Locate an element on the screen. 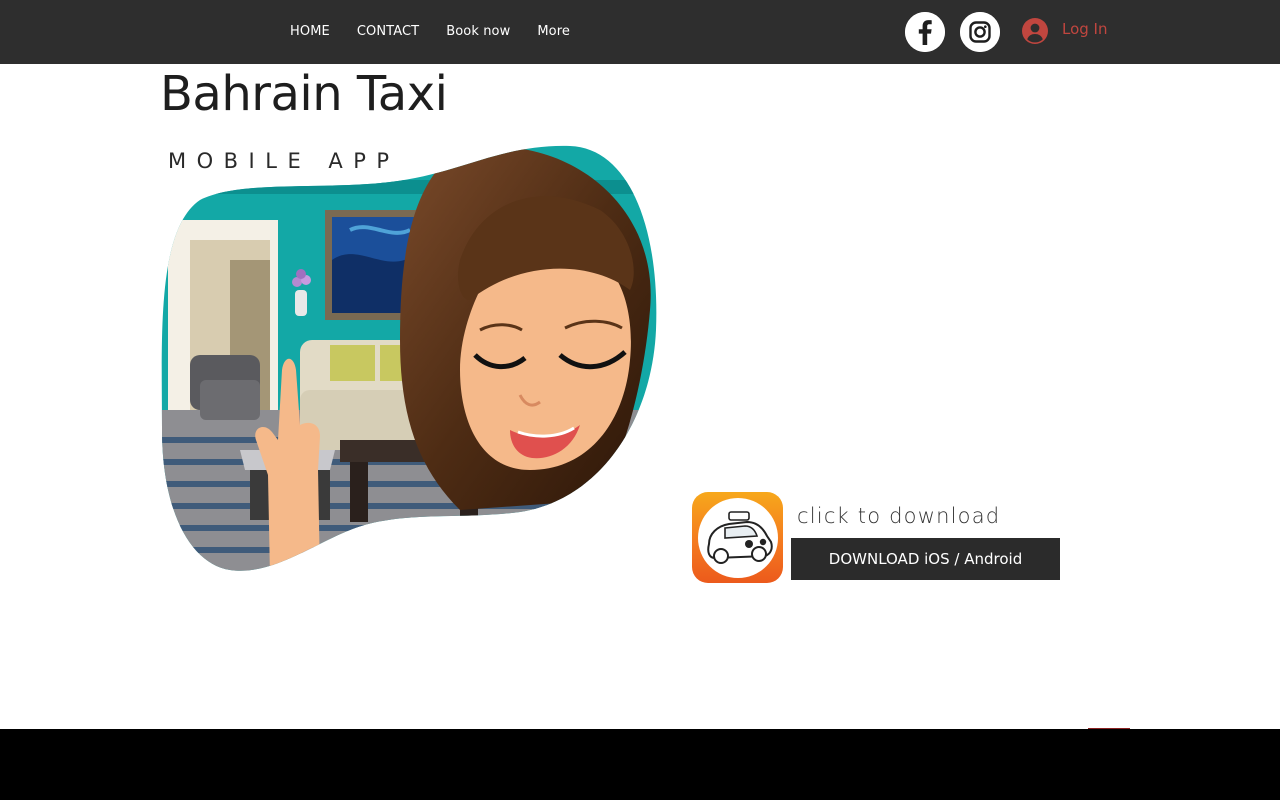 The height and width of the screenshot is (800, 1280). login-button: Log In is located at coordinates (1064, 31).